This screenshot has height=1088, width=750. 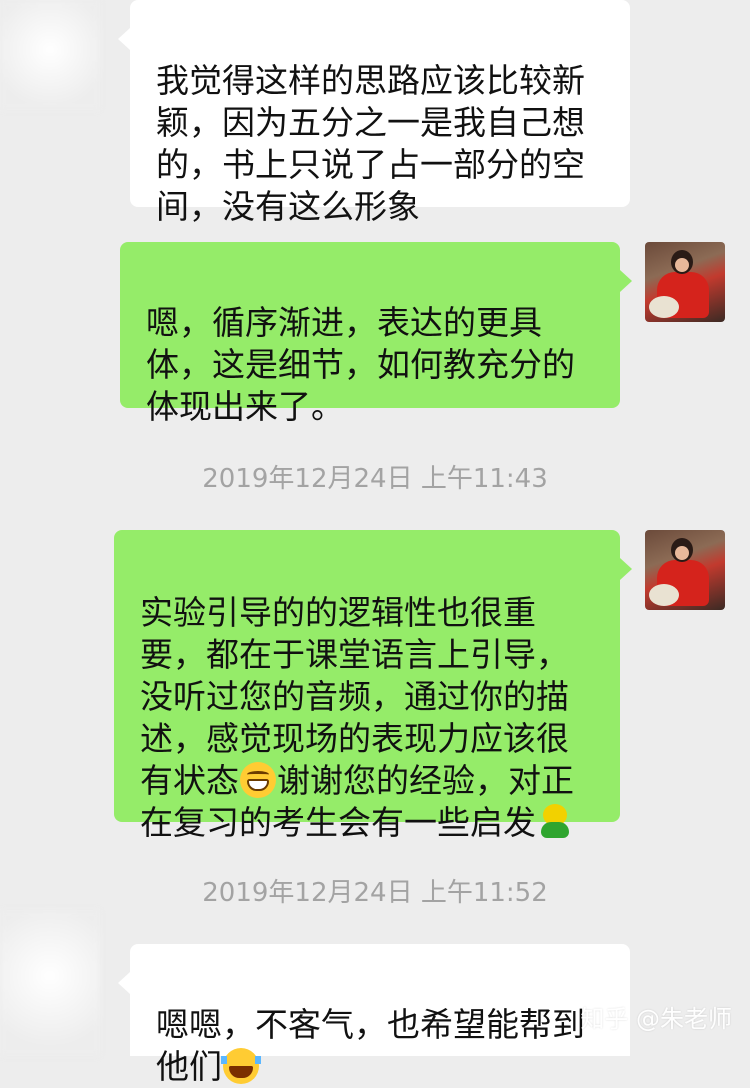 I want to click on timestamp: 2019年12月24日 上午11:52, so click(x=375, y=893).